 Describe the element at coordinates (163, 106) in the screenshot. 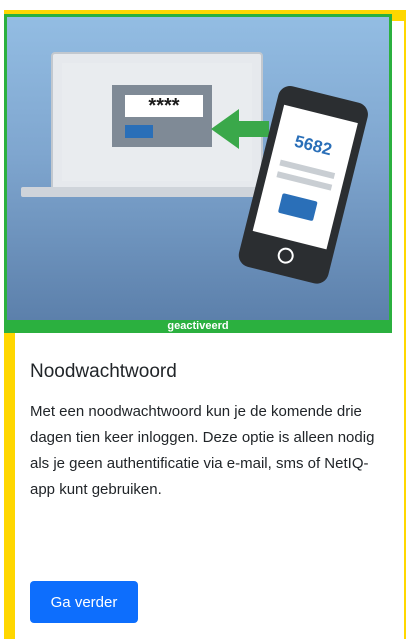

I see `laptop-password-text: ****` at that location.